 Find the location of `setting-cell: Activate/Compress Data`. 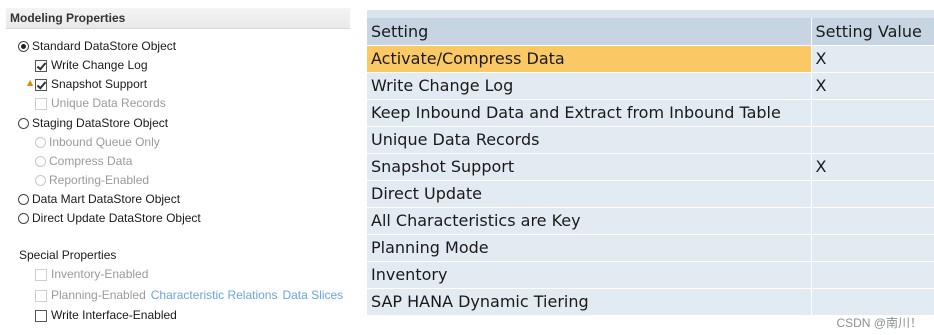

setting-cell: Activate/Compress Data is located at coordinates (589, 59).